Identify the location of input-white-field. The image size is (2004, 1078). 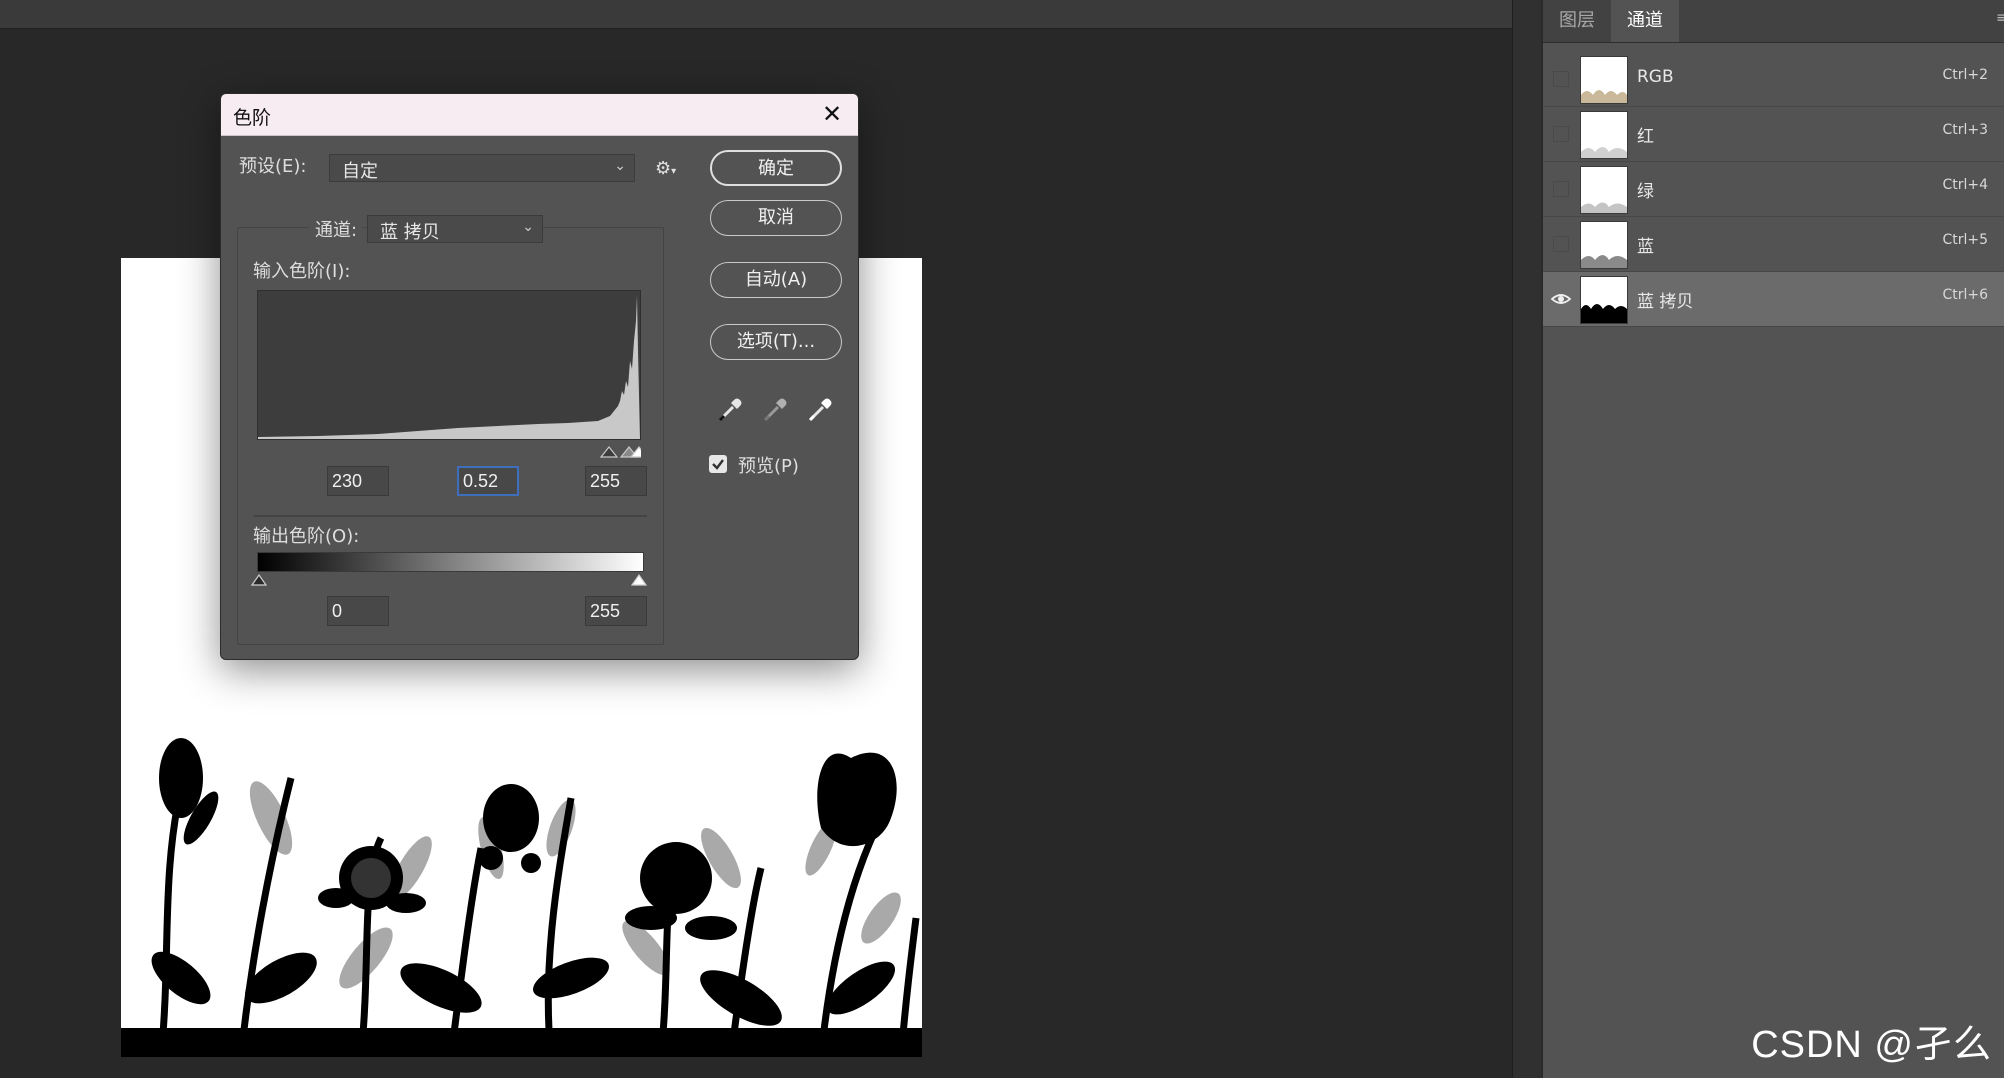
(616, 481).